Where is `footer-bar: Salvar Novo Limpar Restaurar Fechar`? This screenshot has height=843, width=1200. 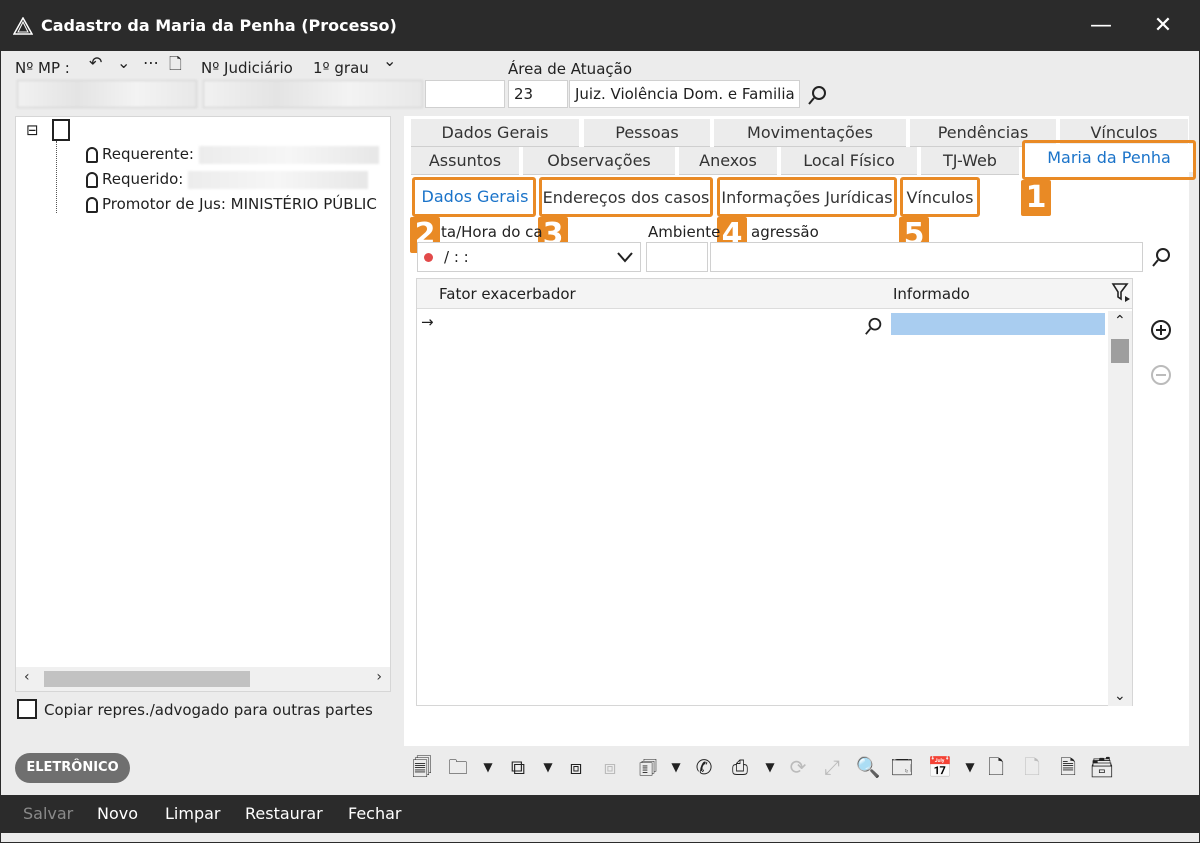 footer-bar: Salvar Novo Limpar Restaurar Fechar is located at coordinates (600, 814).